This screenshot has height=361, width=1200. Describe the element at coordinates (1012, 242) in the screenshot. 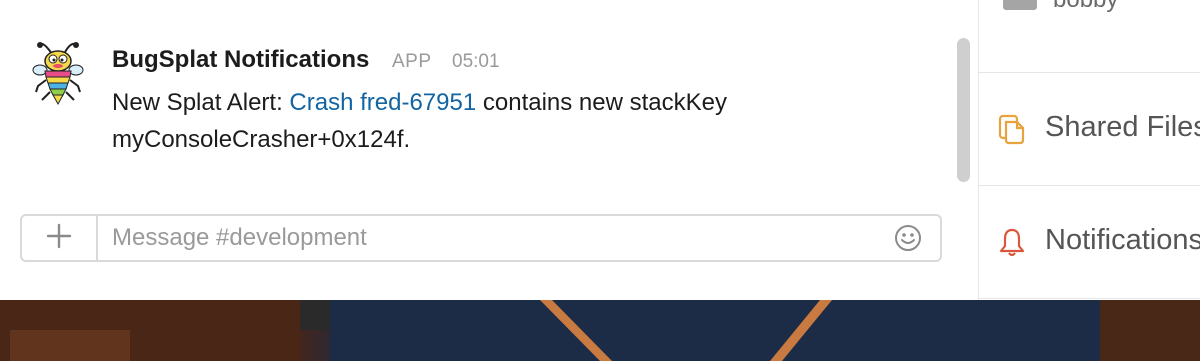

I see `bell-icon` at that location.